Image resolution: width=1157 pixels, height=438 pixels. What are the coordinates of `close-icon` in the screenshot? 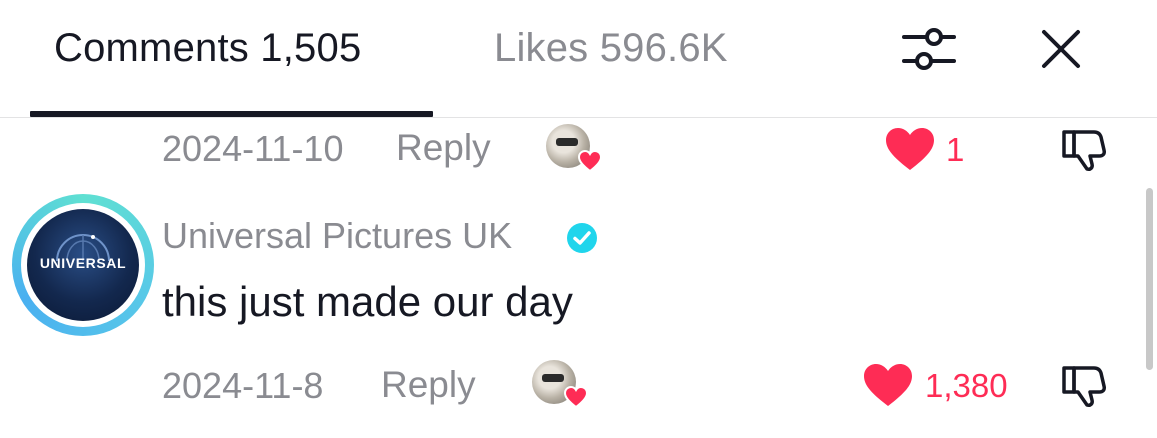 It's located at (1061, 49).